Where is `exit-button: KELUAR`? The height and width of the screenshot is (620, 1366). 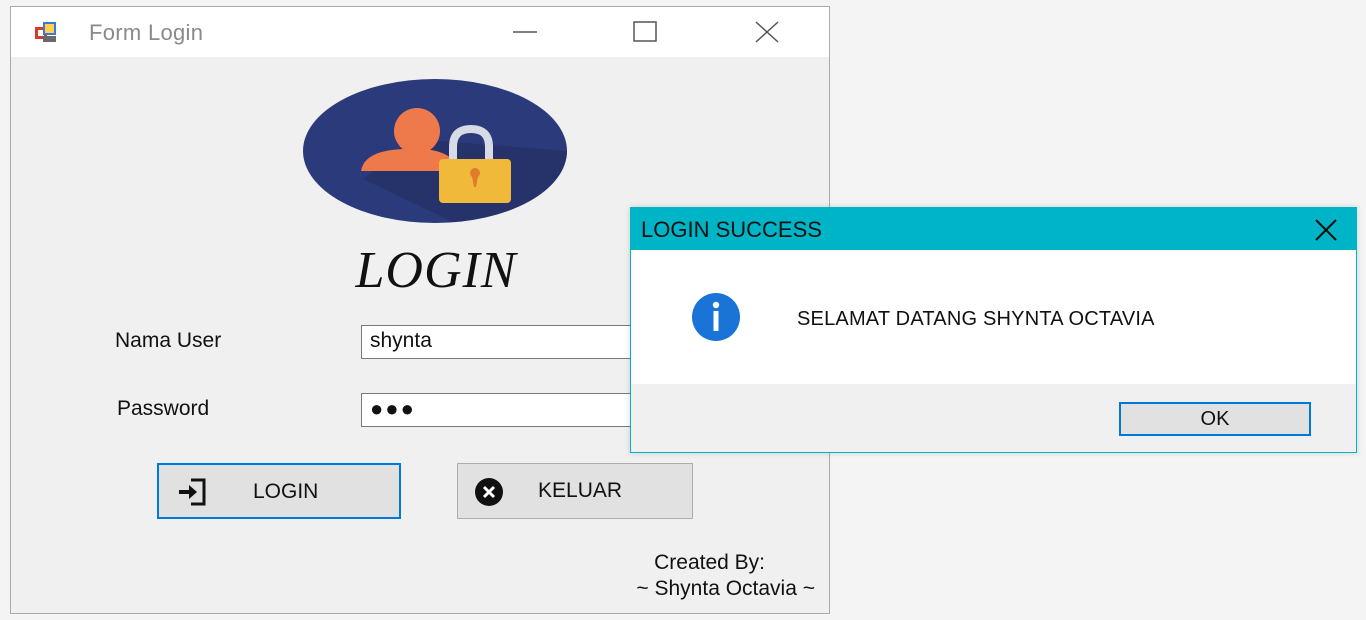 exit-button: KELUAR is located at coordinates (575, 491).